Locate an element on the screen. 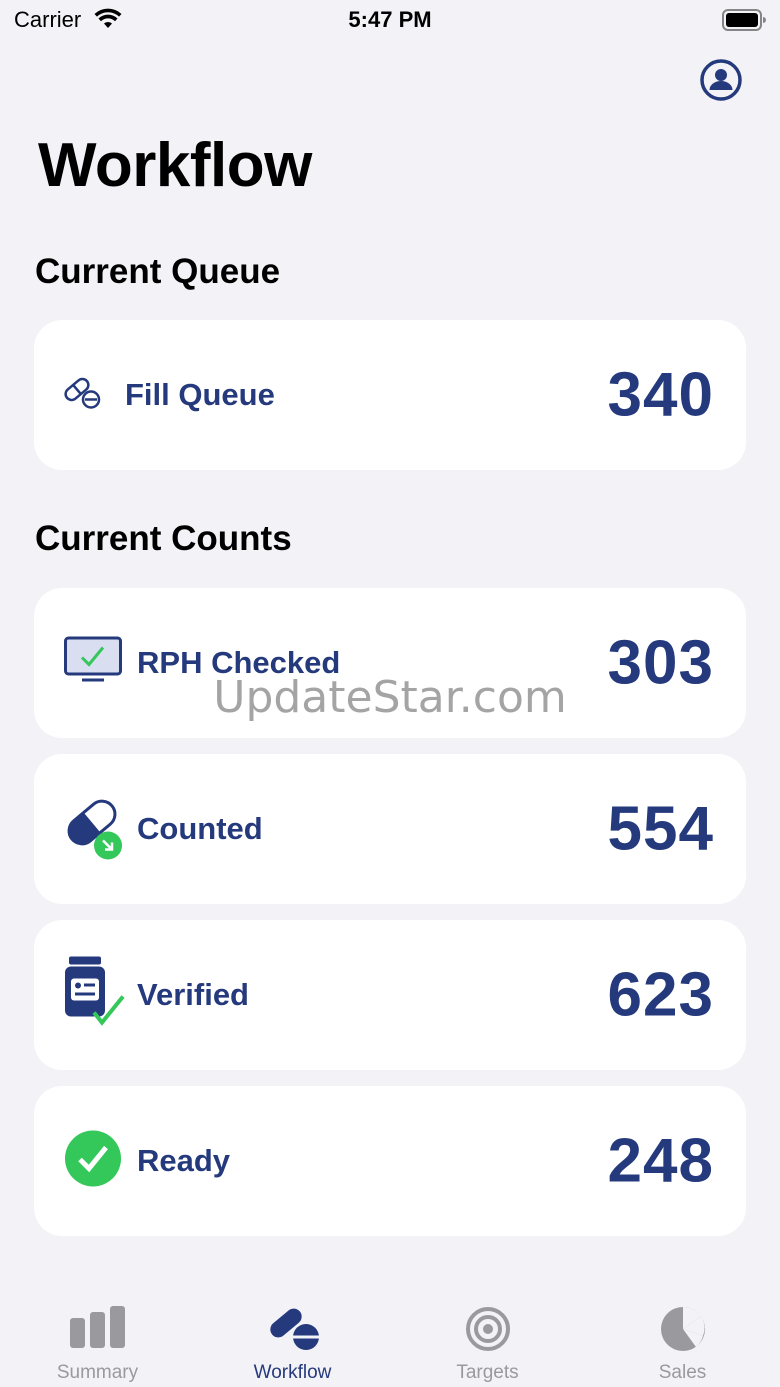 The width and height of the screenshot is (780, 1387). verified-value: 623 is located at coordinates (660, 995).